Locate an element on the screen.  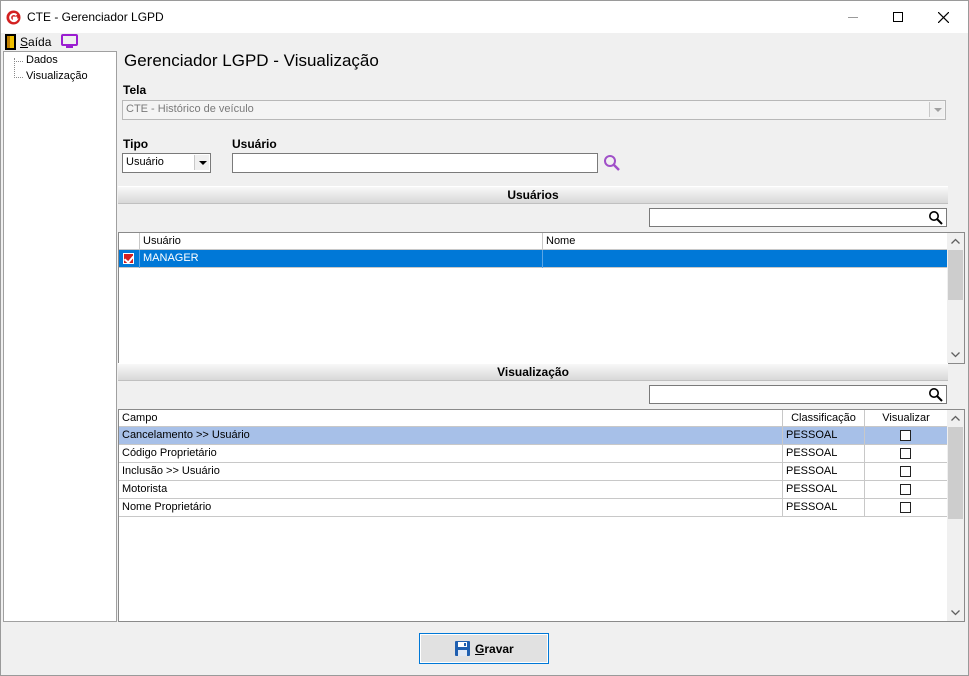
maximize-icon is located at coordinates (898, 17).